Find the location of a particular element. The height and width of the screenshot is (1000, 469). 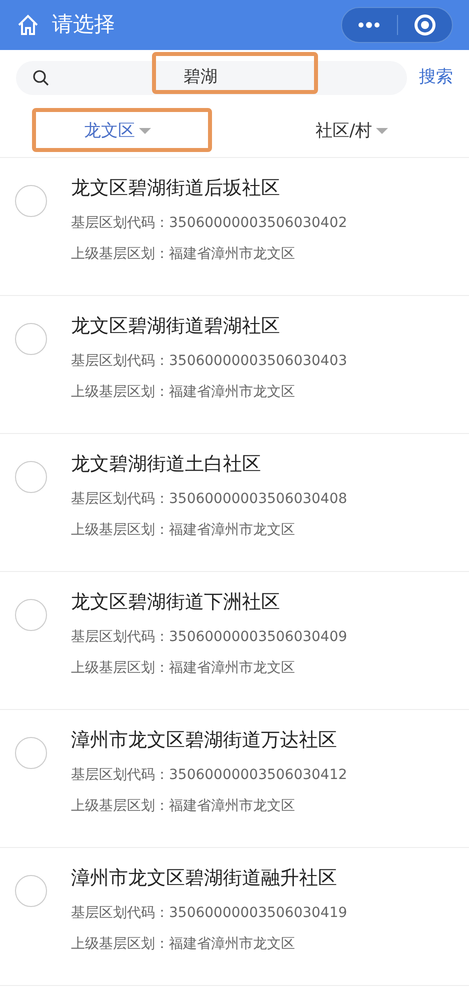

community-name: 龙文区碧湖街道后坂社区 is located at coordinates (209, 188).